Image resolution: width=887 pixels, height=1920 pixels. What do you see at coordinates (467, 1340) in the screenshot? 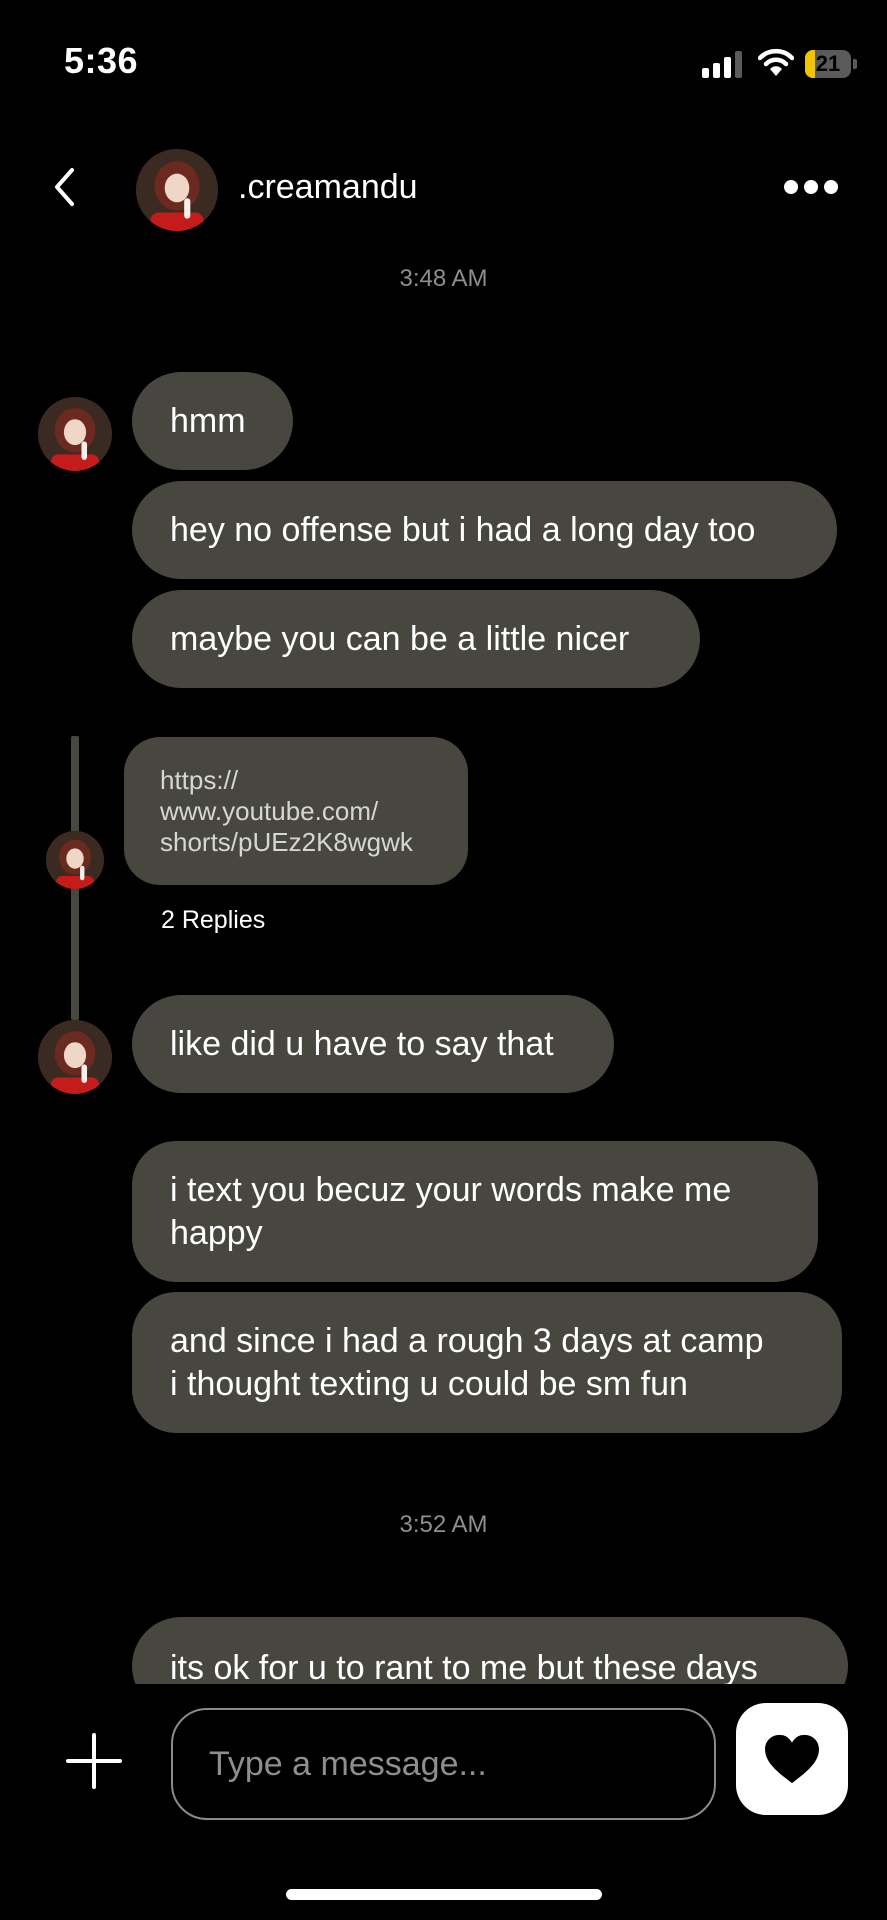
I see `message-text-line: and since i had a rough 3 days at camp` at bounding box center [467, 1340].